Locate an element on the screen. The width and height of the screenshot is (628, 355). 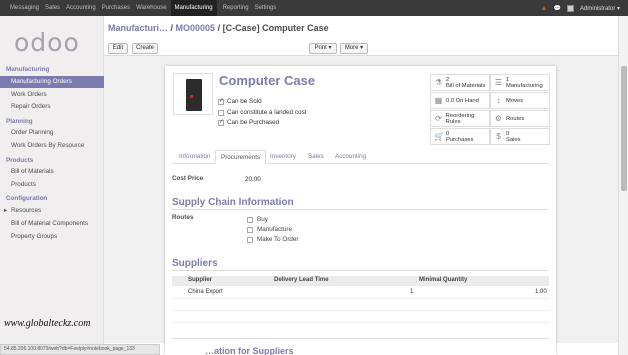
alert-icon: ▲ is located at coordinates (544, 8).